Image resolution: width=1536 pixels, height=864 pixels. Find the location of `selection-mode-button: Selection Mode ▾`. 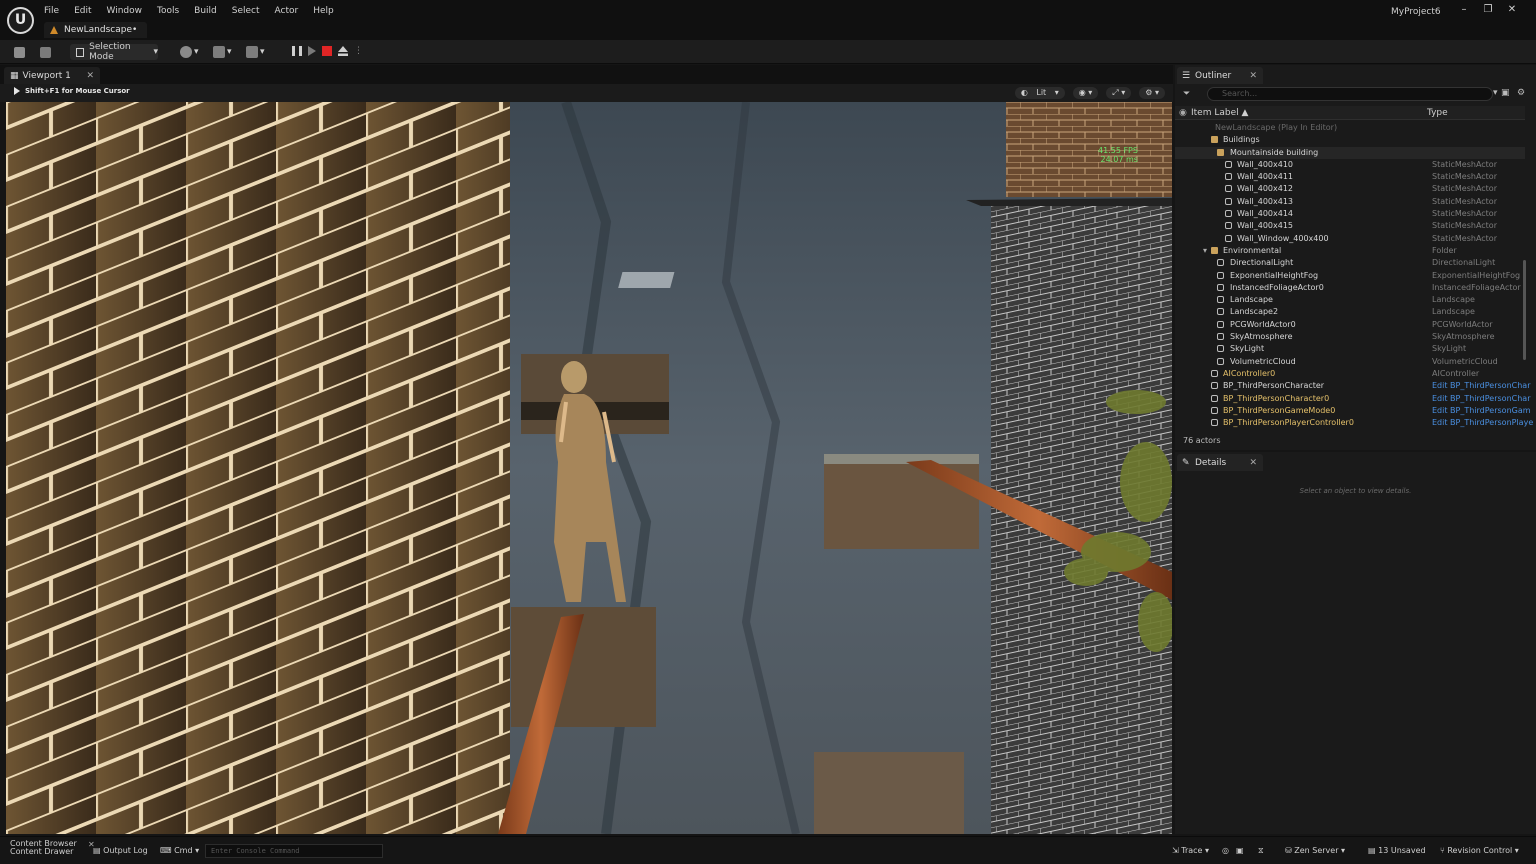

selection-mode-button: Selection Mode ▾ is located at coordinates (114, 52).